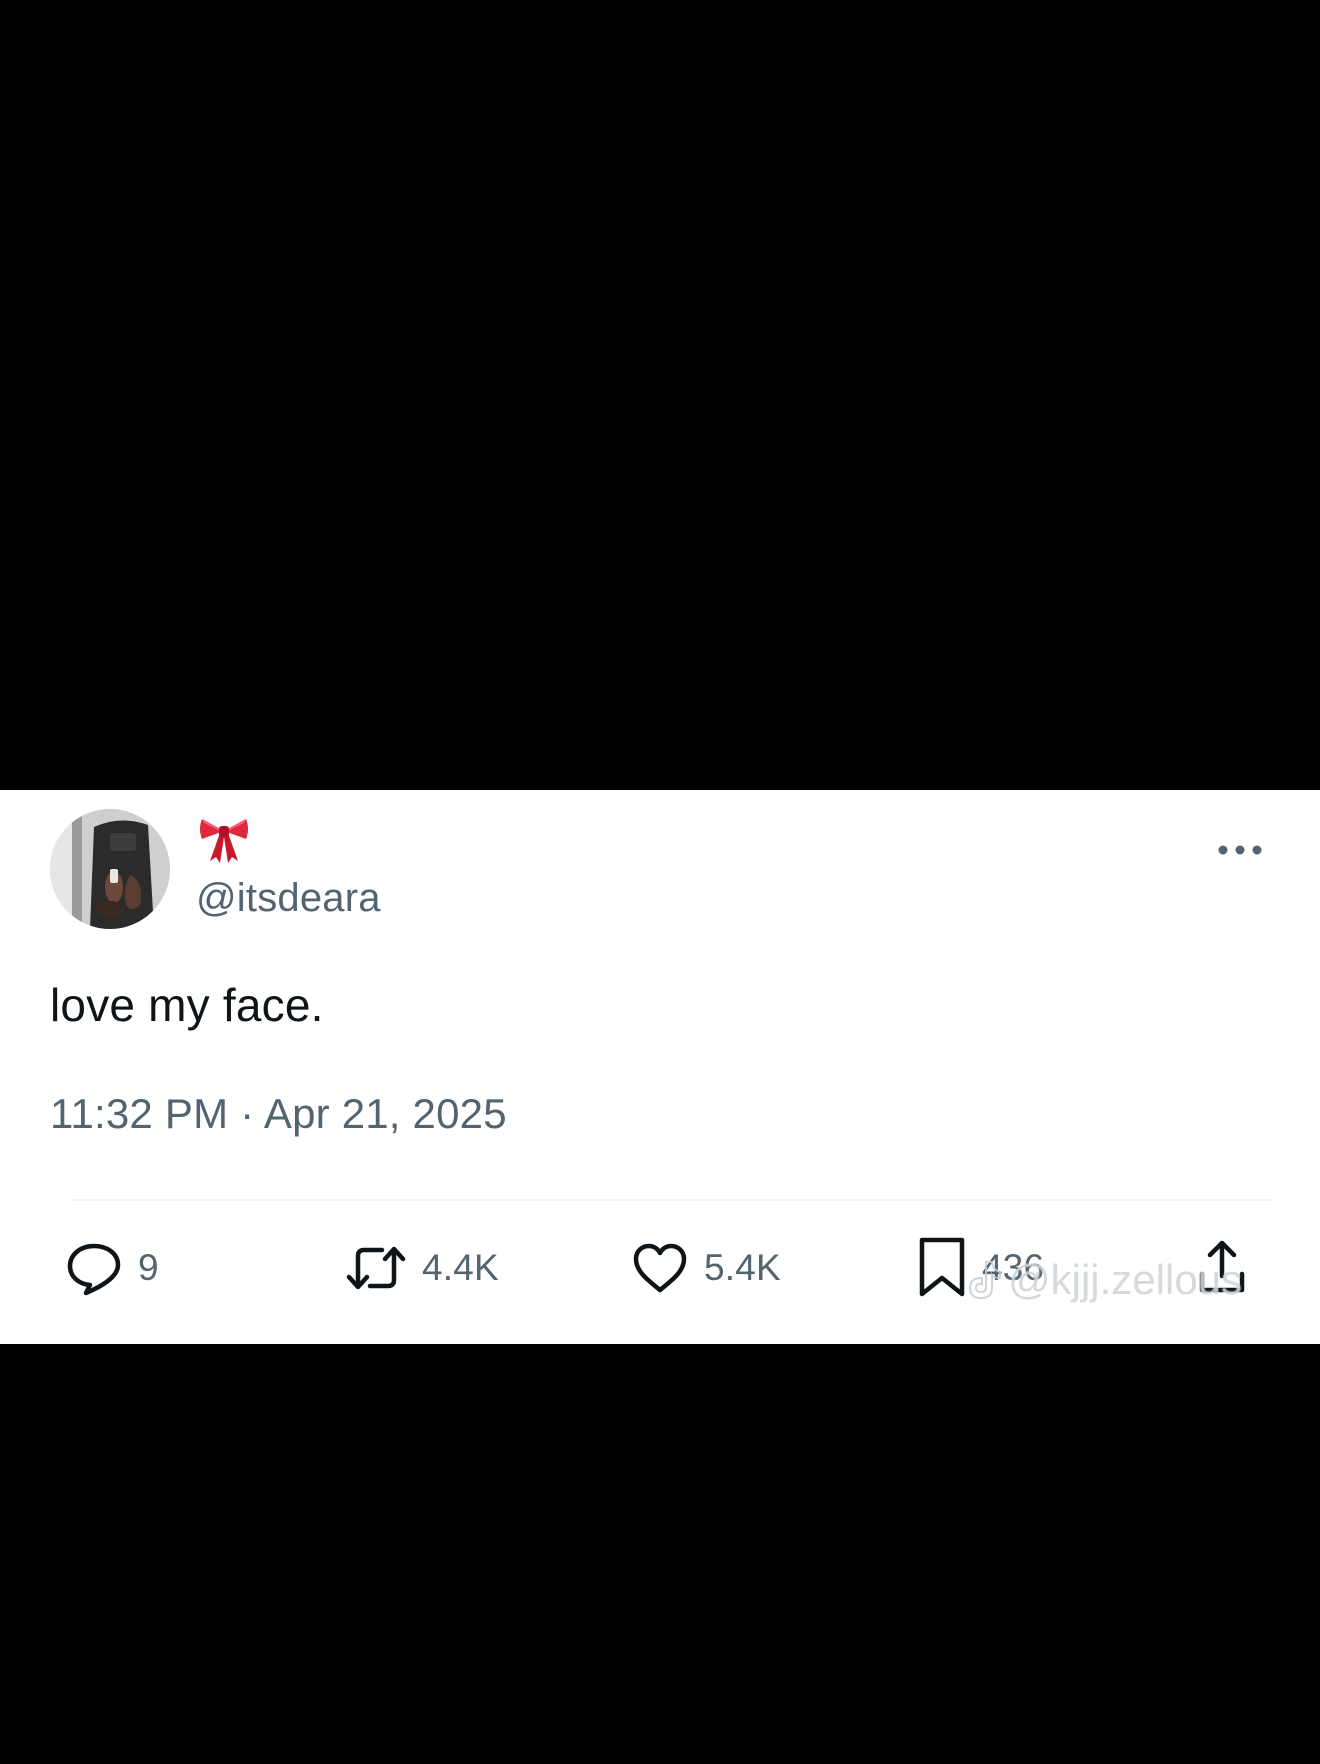 The height and width of the screenshot is (1764, 1320). I want to click on display-name, so click(224, 841).